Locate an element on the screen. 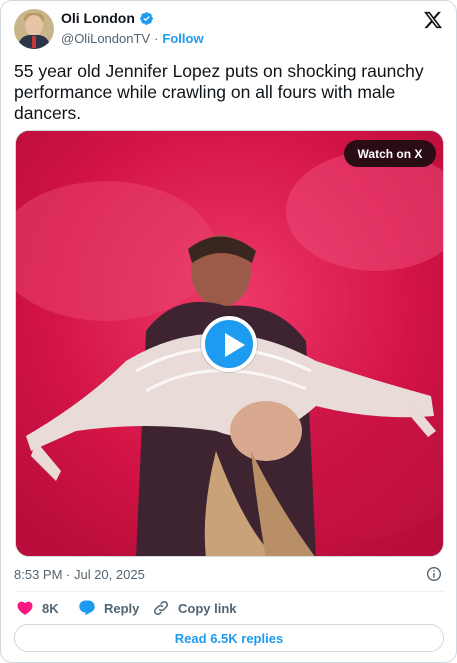  watch-on-x-button: Watch on X is located at coordinates (390, 153).